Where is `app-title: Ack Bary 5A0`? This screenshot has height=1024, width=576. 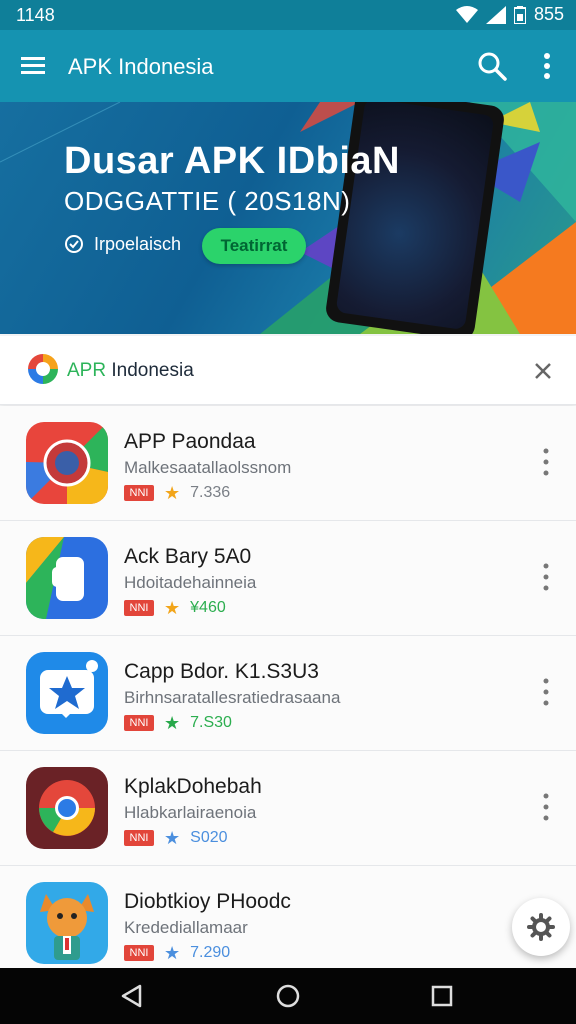
app-title: Ack Bary 5A0 is located at coordinates (188, 556).